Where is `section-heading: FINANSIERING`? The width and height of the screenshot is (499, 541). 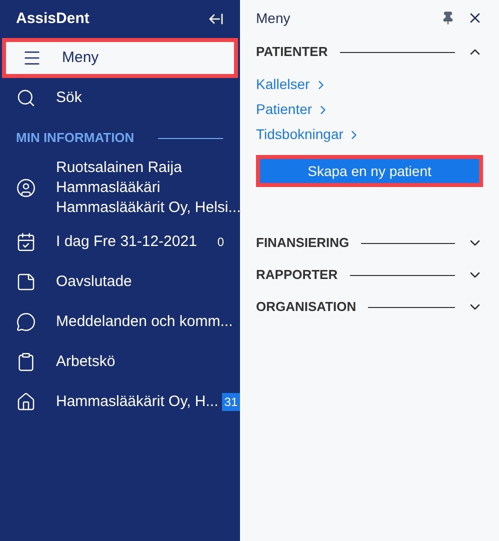 section-heading: FINANSIERING is located at coordinates (303, 243).